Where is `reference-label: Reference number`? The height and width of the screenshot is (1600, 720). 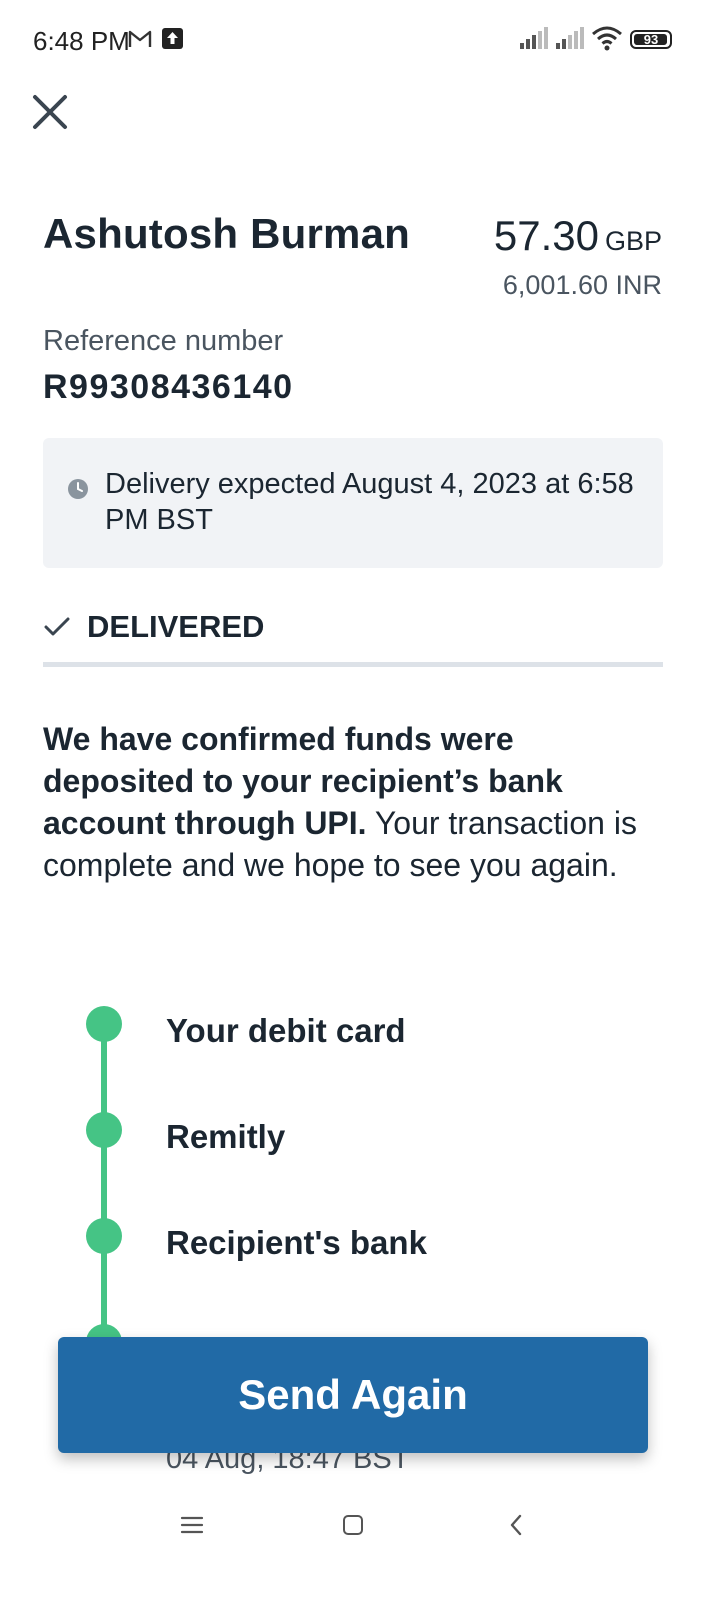
reference-label: Reference number is located at coordinates (163, 341).